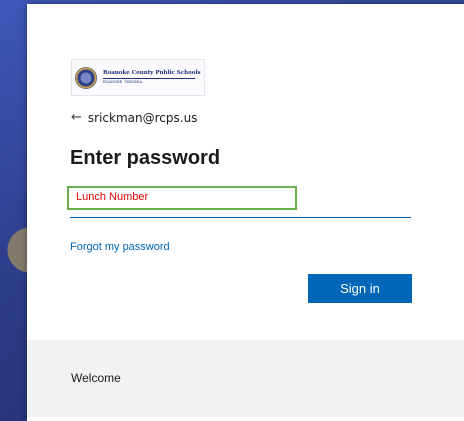 The height and width of the screenshot is (421, 464). Describe the element at coordinates (360, 288) in the screenshot. I see `sign-in-button: Sign in` at that location.